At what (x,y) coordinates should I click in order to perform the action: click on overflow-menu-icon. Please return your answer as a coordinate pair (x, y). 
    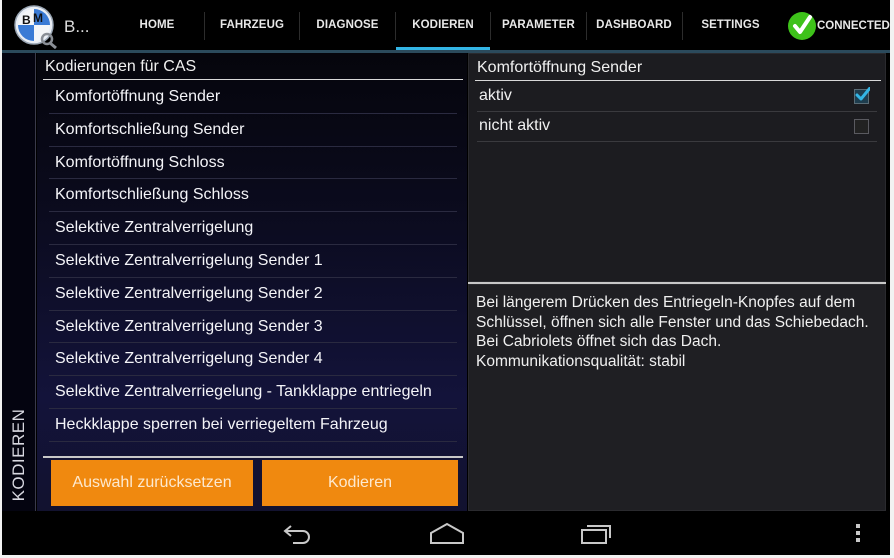
    Looking at the image, I should click on (858, 533).